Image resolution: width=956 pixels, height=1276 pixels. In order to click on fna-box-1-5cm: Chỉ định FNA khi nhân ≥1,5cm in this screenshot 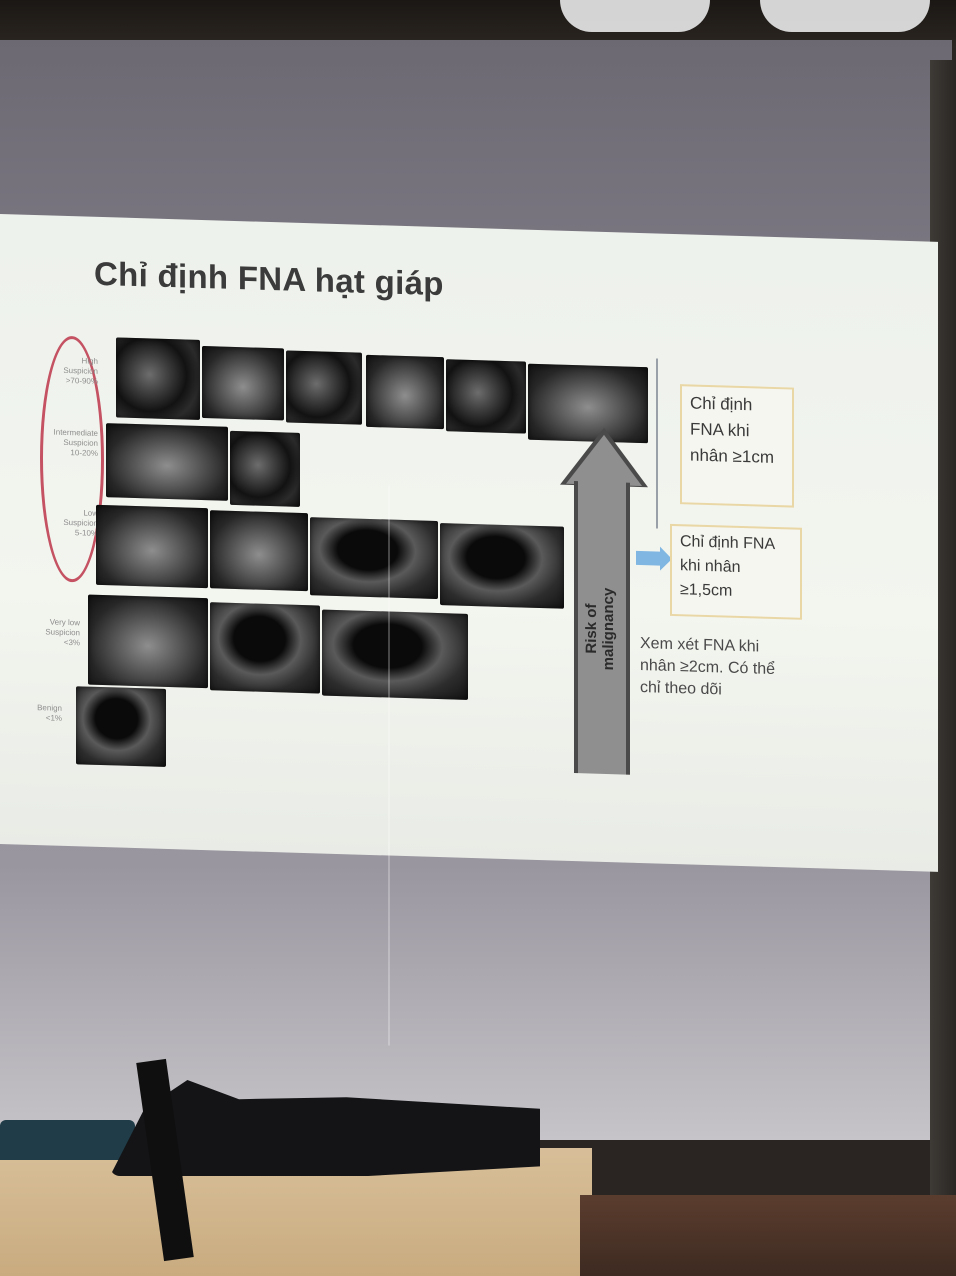, I will do `click(736, 571)`.